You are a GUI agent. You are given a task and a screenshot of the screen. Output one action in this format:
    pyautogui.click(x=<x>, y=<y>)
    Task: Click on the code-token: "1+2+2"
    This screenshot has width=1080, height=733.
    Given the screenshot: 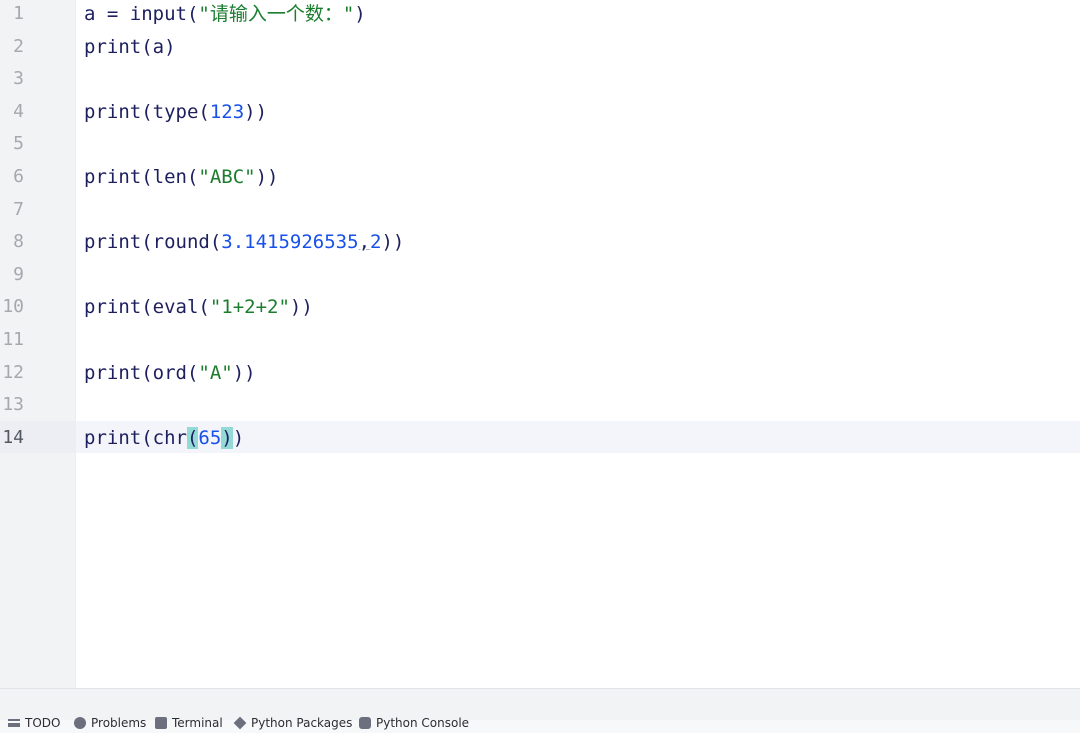 What is the action you would take?
    pyautogui.click(x=249, y=307)
    